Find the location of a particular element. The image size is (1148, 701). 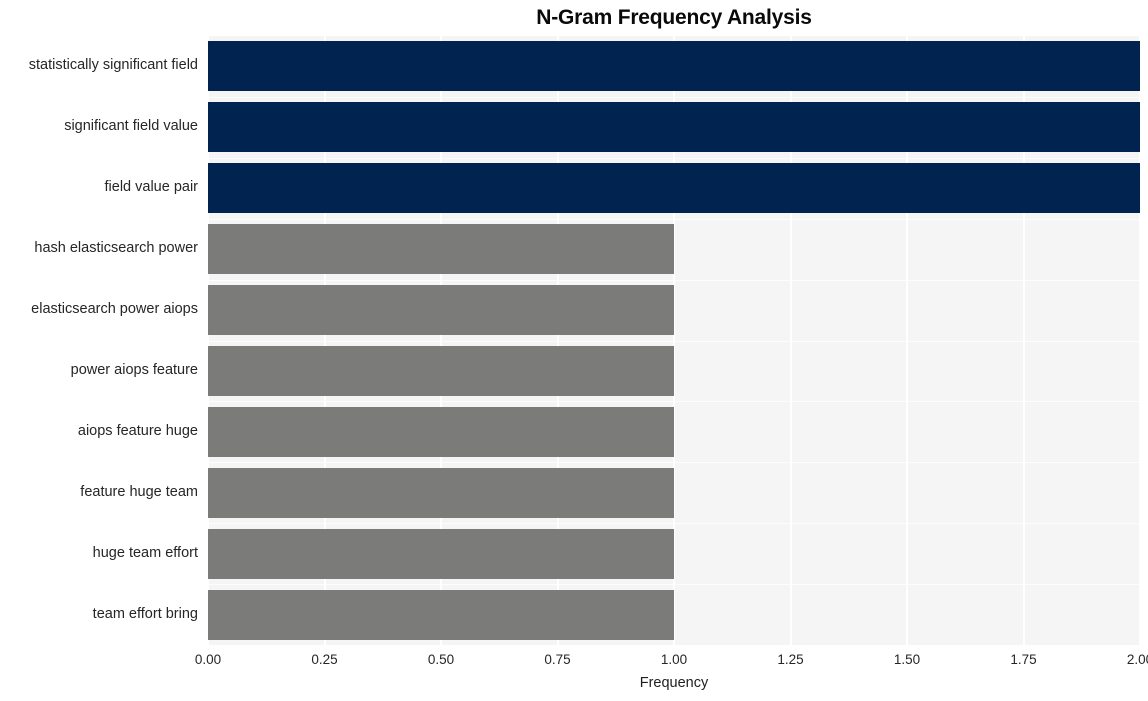

page-title: N-Gram Frequency Analysis is located at coordinates (674, 17).